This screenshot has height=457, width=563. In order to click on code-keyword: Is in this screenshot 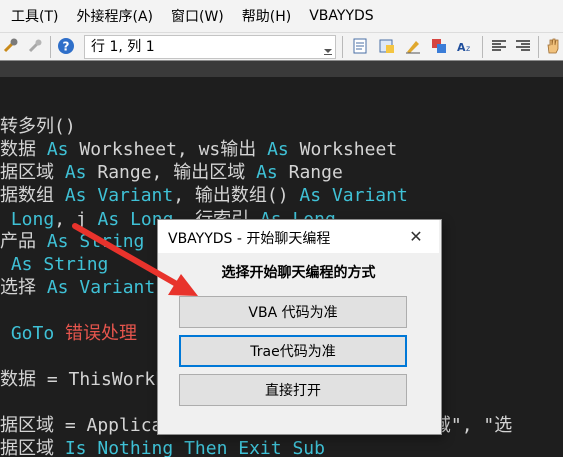, I will do `click(75, 447)`.